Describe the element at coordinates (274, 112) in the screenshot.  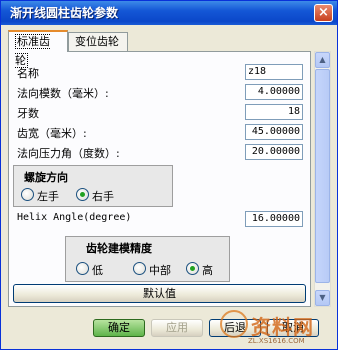
I see `teeth-input: 18` at that location.